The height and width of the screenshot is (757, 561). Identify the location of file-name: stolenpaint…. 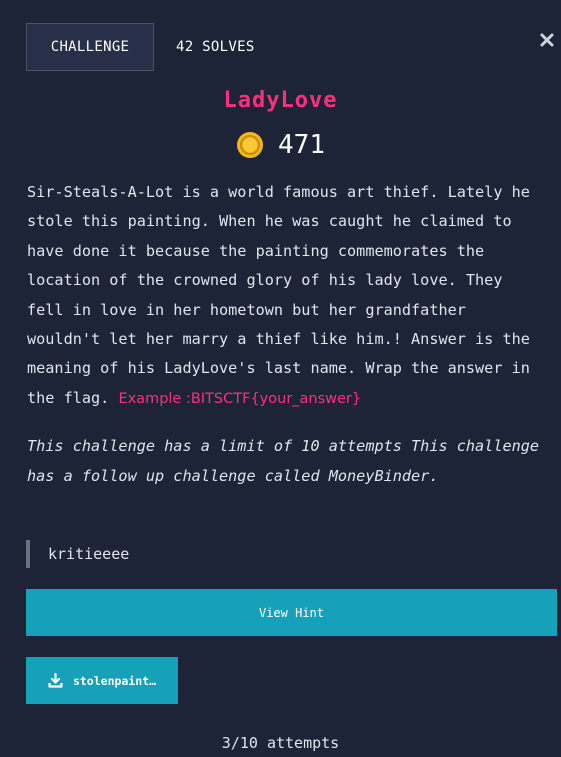
(114, 680).